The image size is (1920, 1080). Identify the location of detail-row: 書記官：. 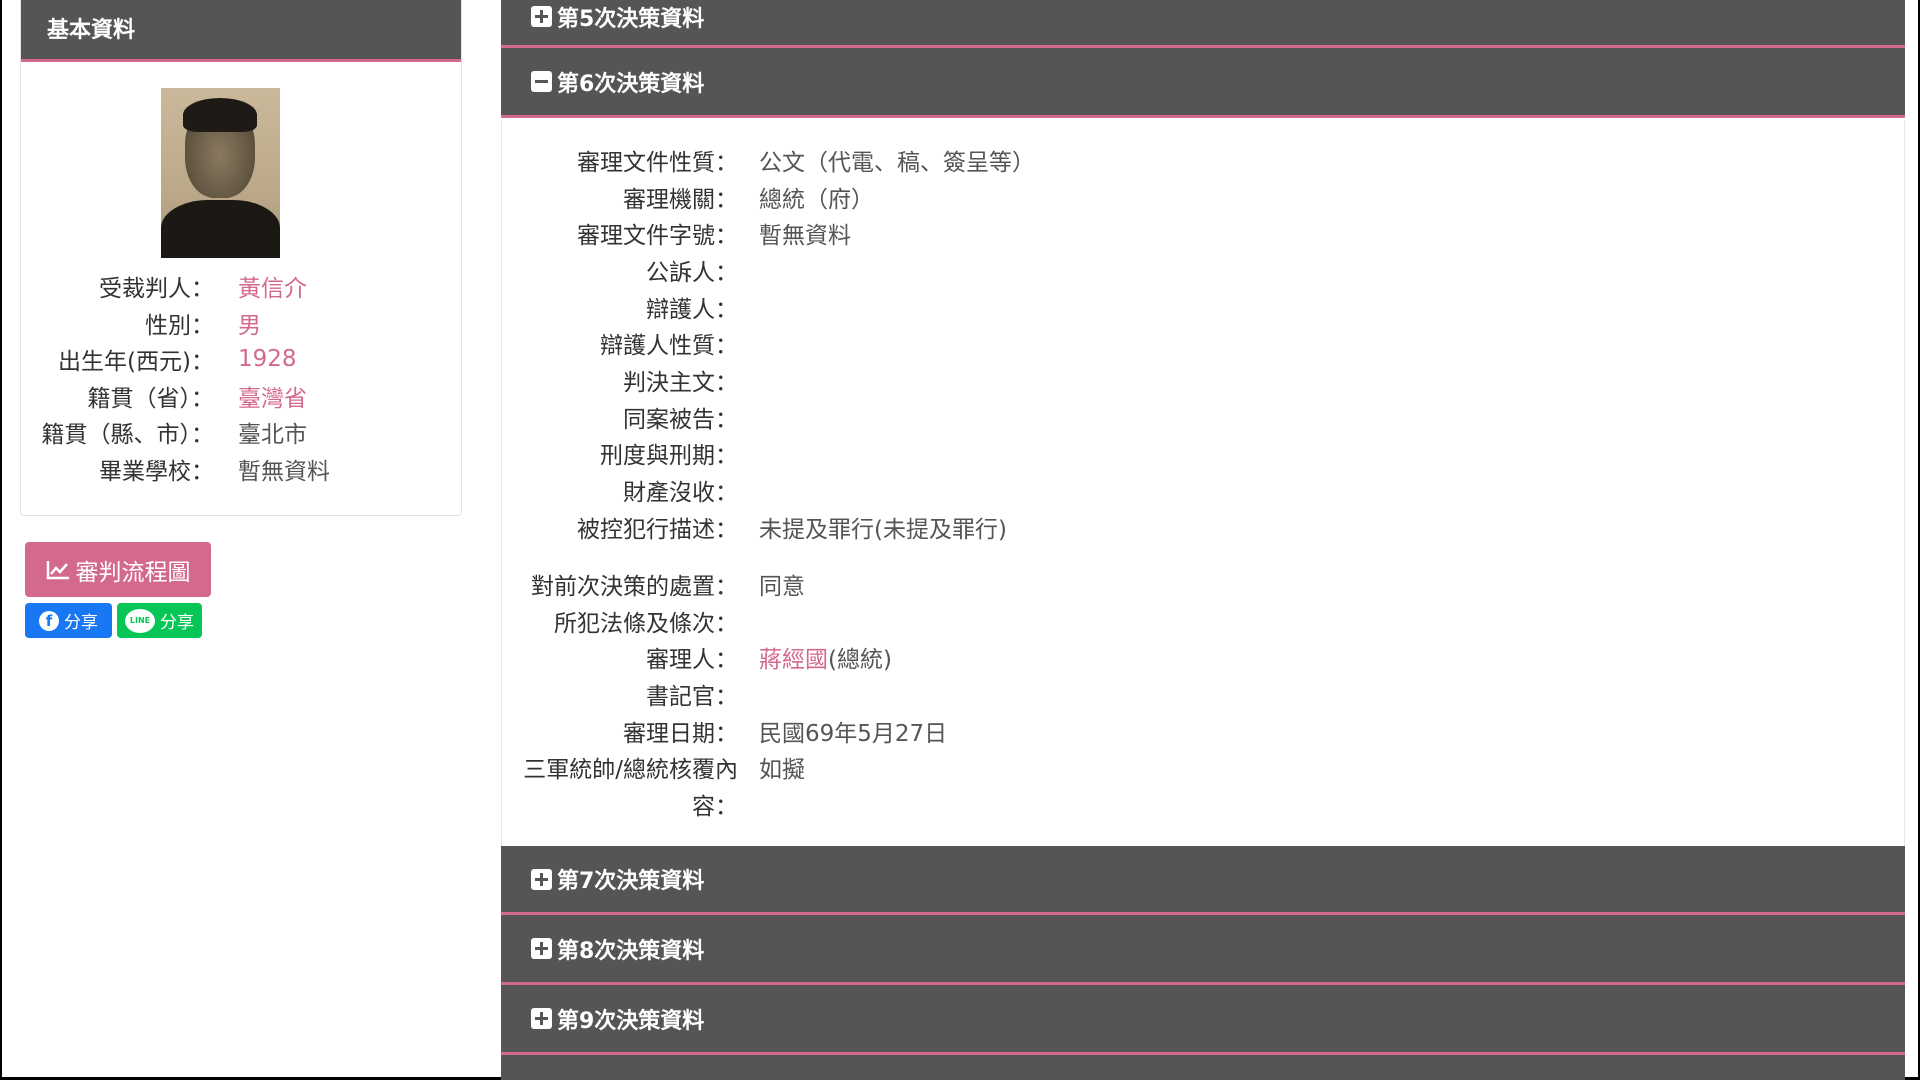
(1203, 694).